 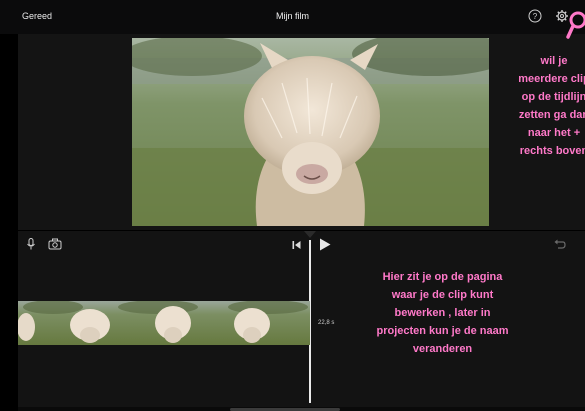 What do you see at coordinates (553, 97) in the screenshot?
I see `annotation-top-line: op de tijdlijn` at bounding box center [553, 97].